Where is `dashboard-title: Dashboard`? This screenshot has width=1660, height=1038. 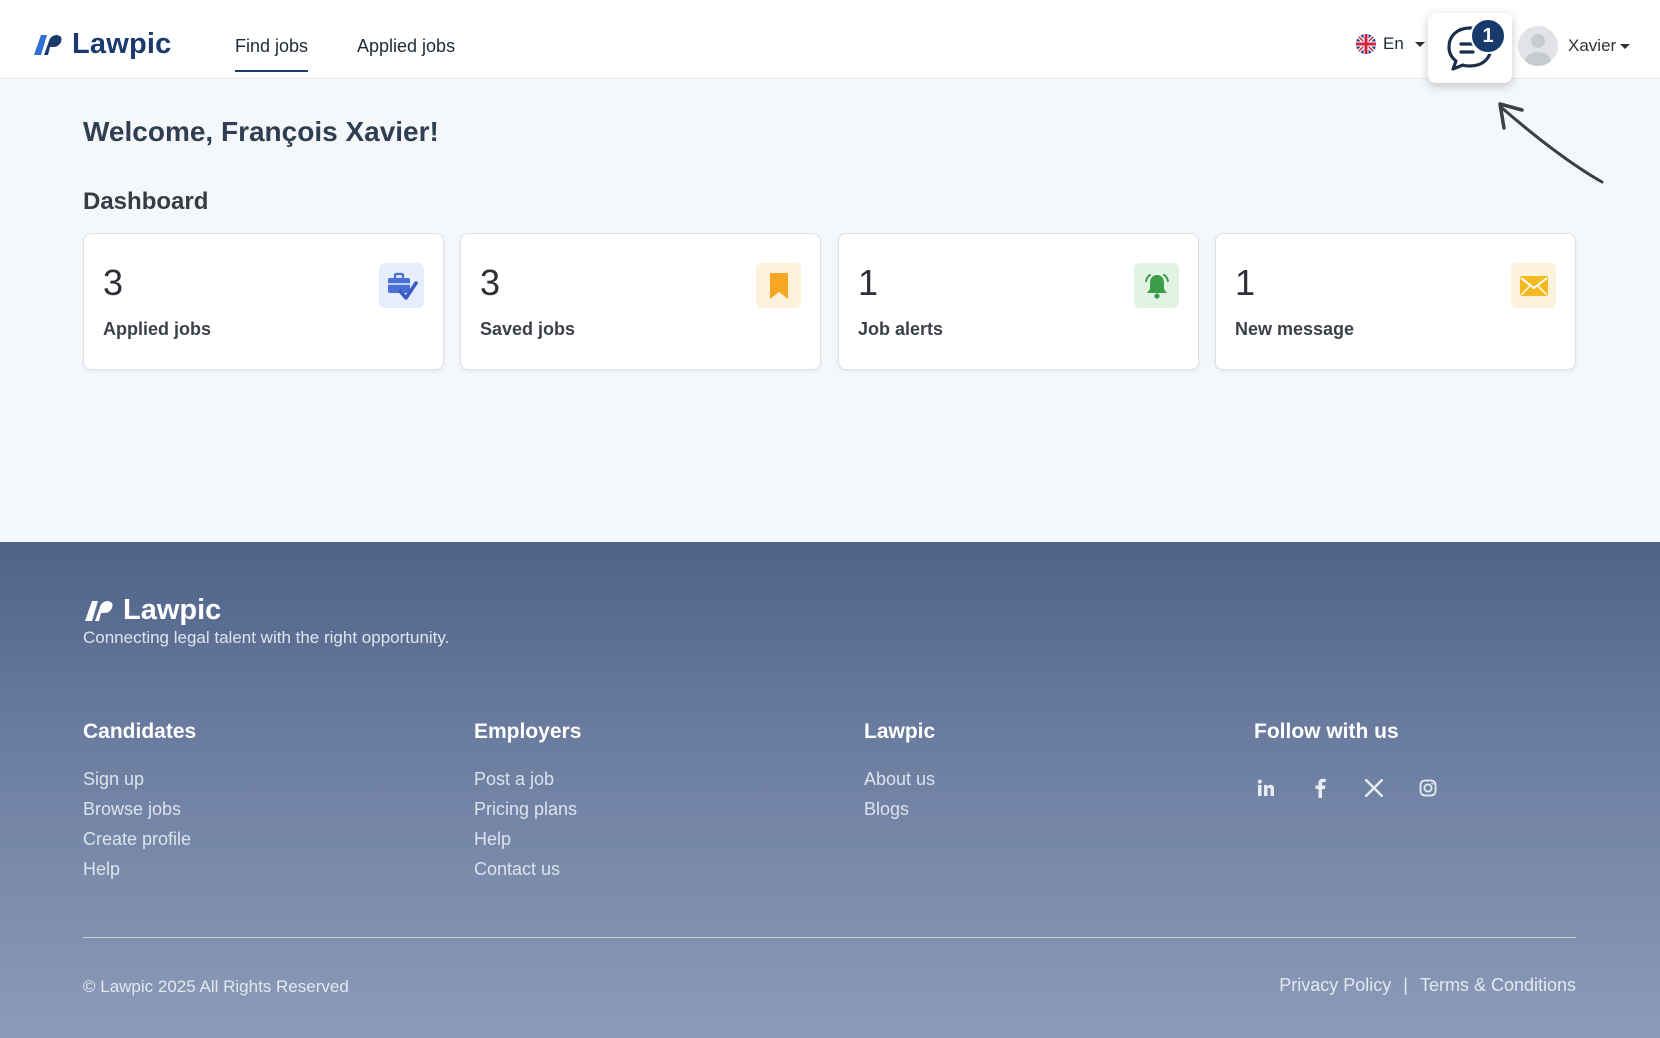 dashboard-title: Dashboard is located at coordinates (146, 201).